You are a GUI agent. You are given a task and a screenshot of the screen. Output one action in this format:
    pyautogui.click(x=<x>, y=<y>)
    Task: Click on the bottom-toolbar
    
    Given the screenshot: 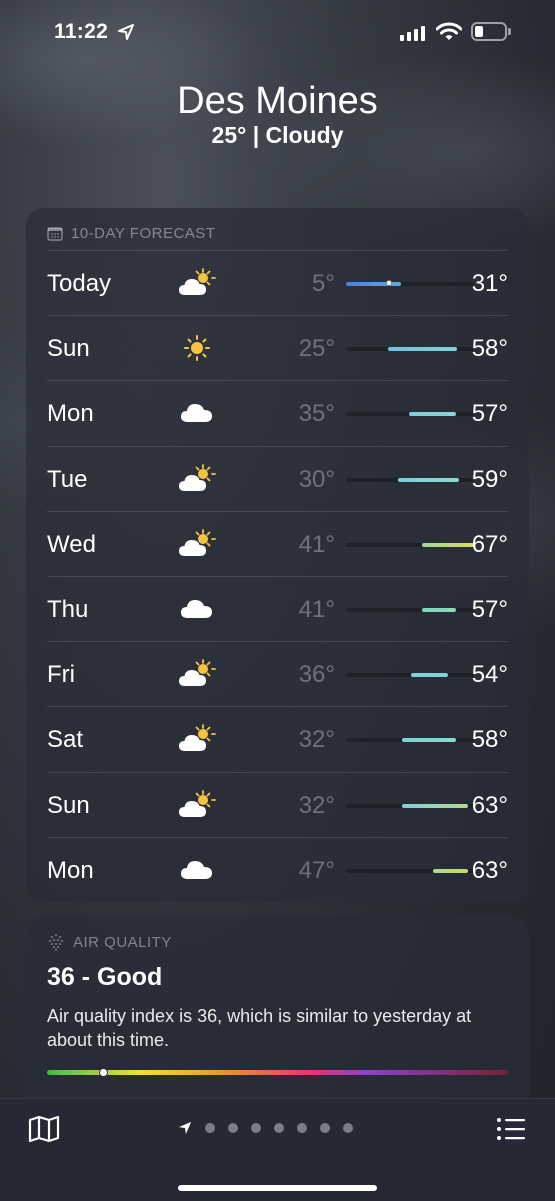 What is the action you would take?
    pyautogui.click(x=277, y=1149)
    